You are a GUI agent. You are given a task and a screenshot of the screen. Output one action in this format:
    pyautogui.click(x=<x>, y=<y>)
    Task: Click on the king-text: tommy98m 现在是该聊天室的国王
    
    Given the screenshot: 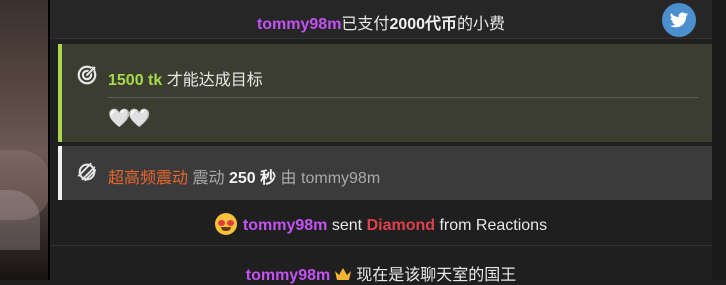 What is the action you would take?
    pyautogui.click(x=381, y=273)
    